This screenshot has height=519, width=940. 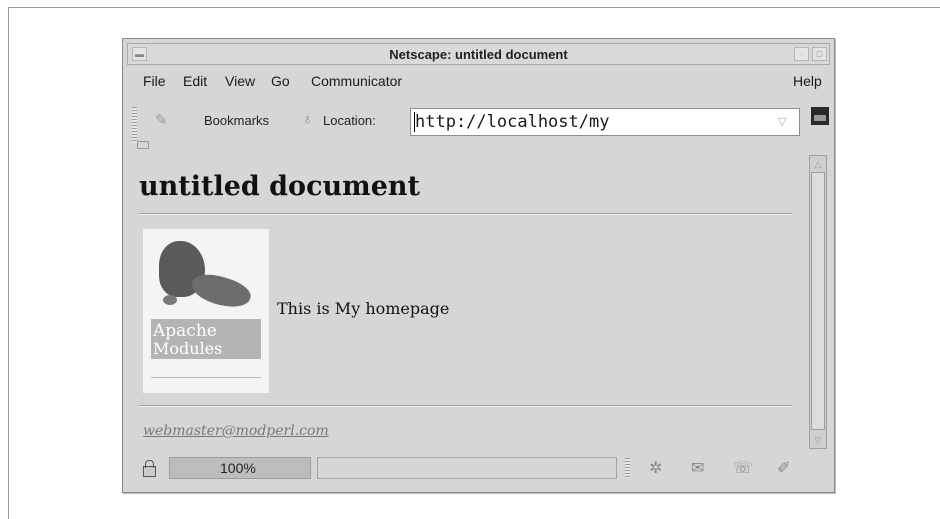 I want to click on cover-footer, so click(x=206, y=379).